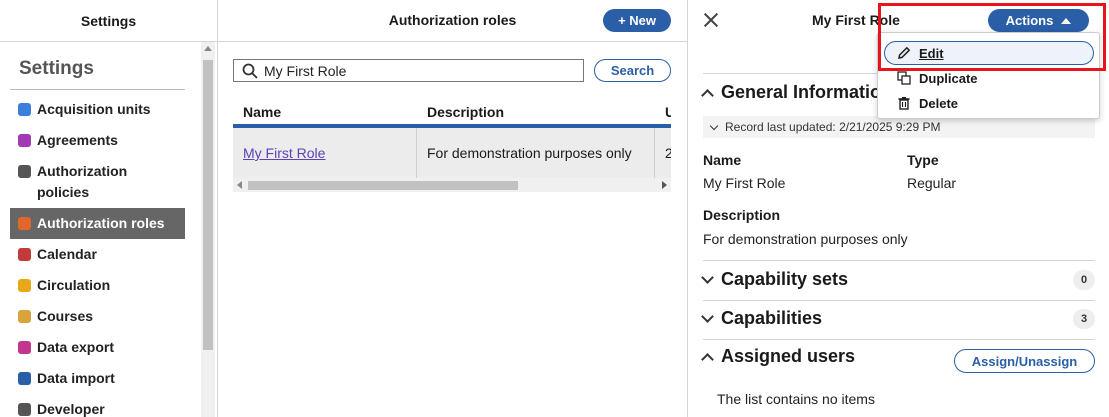  Describe the element at coordinates (1029, 20) in the screenshot. I see `actions-button-label: Actions` at that location.